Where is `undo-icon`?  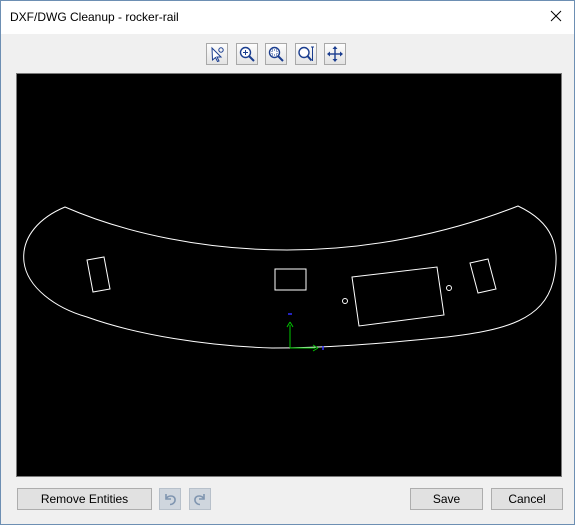
undo-icon is located at coordinates (170, 500).